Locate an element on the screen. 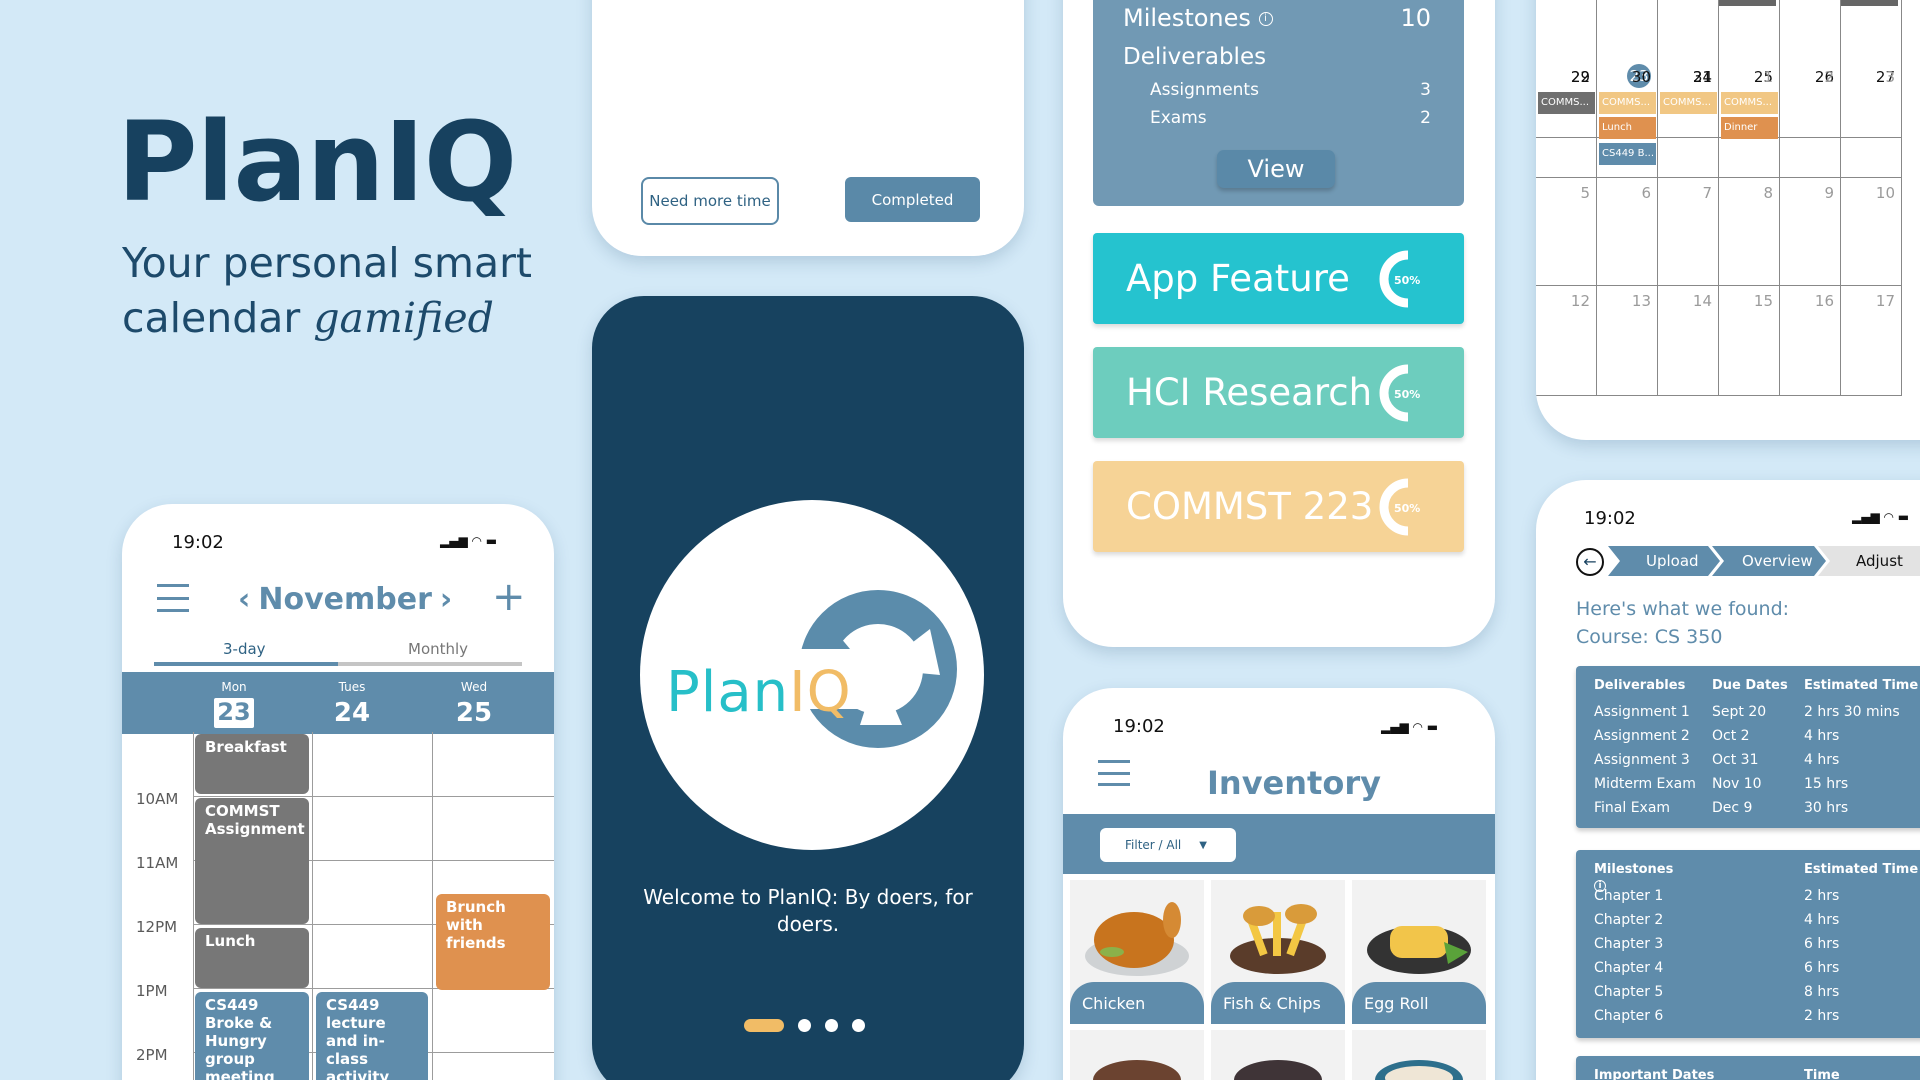 The height and width of the screenshot is (1080, 1920). table-cell: 8 hrs is located at coordinates (1822, 992).